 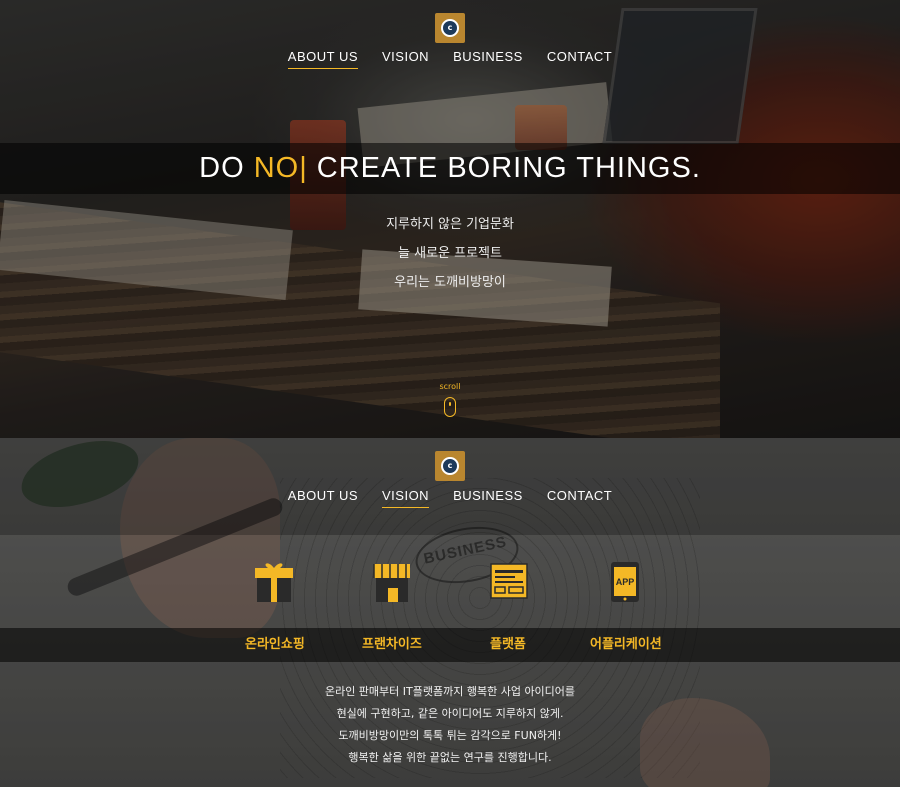 What do you see at coordinates (450, 645) in the screenshot?
I see `category-band: 온라인쇼핑 프랜차이즈 플랫폼 어플리케이션` at bounding box center [450, 645].